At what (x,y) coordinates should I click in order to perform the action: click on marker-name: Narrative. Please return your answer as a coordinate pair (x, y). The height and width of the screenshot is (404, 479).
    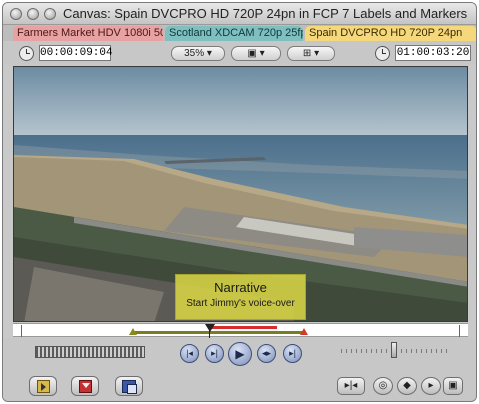
    Looking at the image, I should click on (240, 287).